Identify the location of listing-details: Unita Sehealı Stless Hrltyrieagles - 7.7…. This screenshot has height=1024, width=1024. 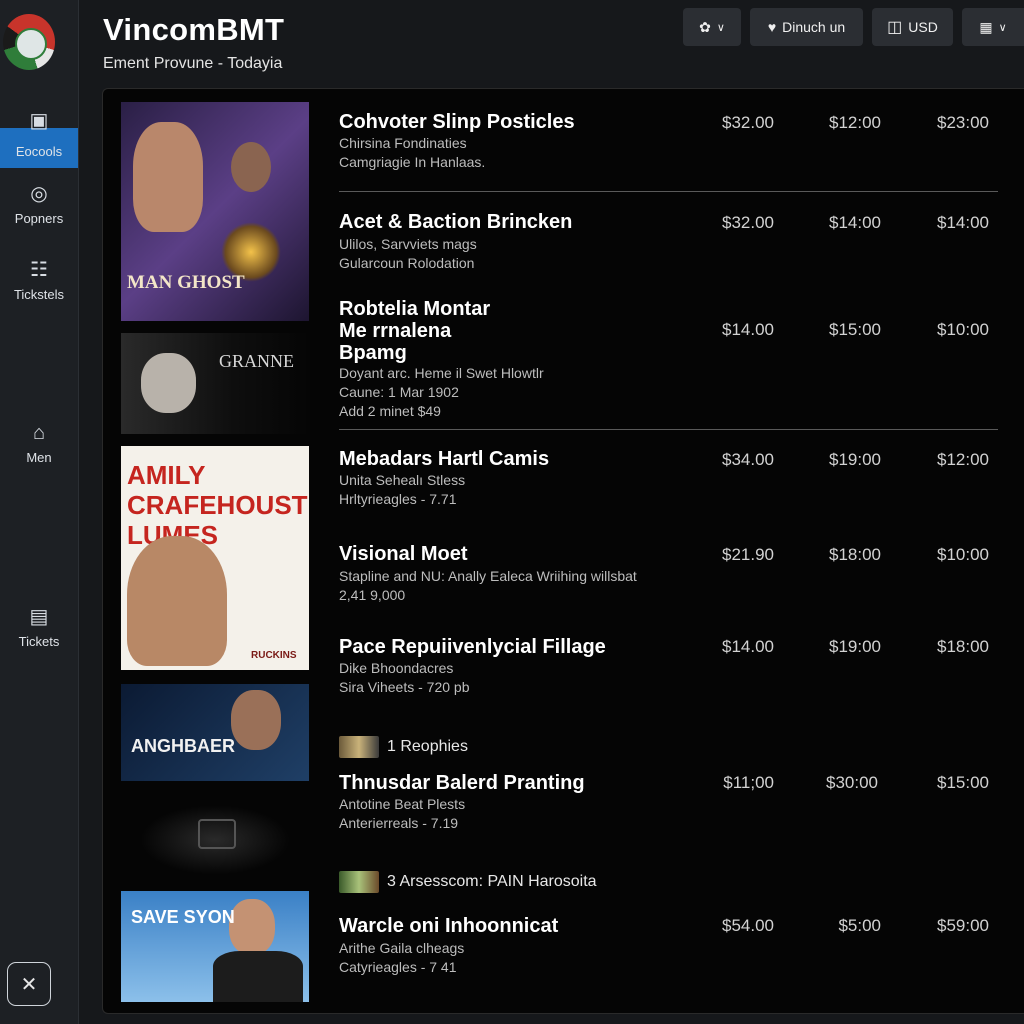
(402, 489).